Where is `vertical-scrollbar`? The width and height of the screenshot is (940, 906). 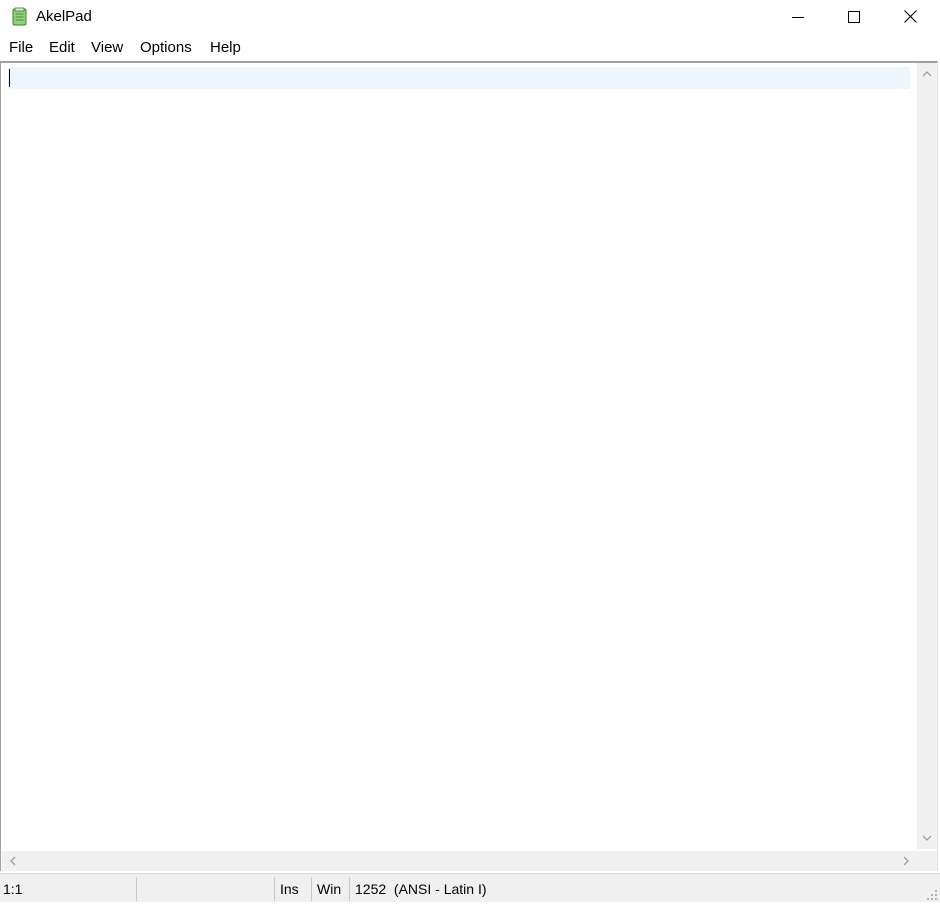
vertical-scrollbar is located at coordinates (927, 456).